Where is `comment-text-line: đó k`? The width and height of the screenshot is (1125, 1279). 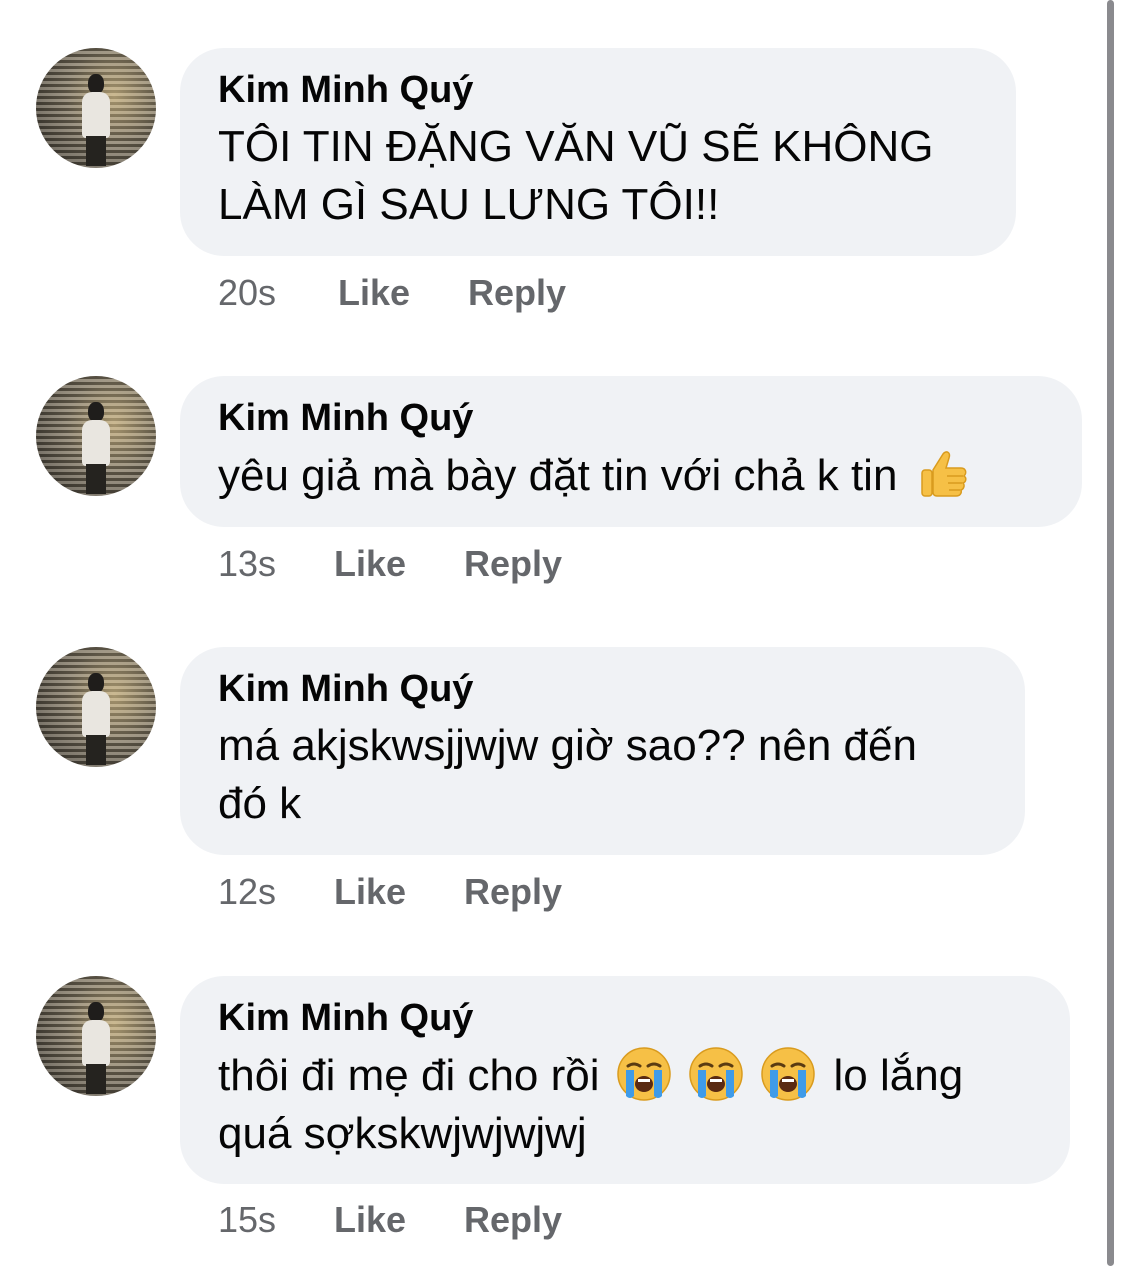
comment-text-line: đó k is located at coordinates (260, 803).